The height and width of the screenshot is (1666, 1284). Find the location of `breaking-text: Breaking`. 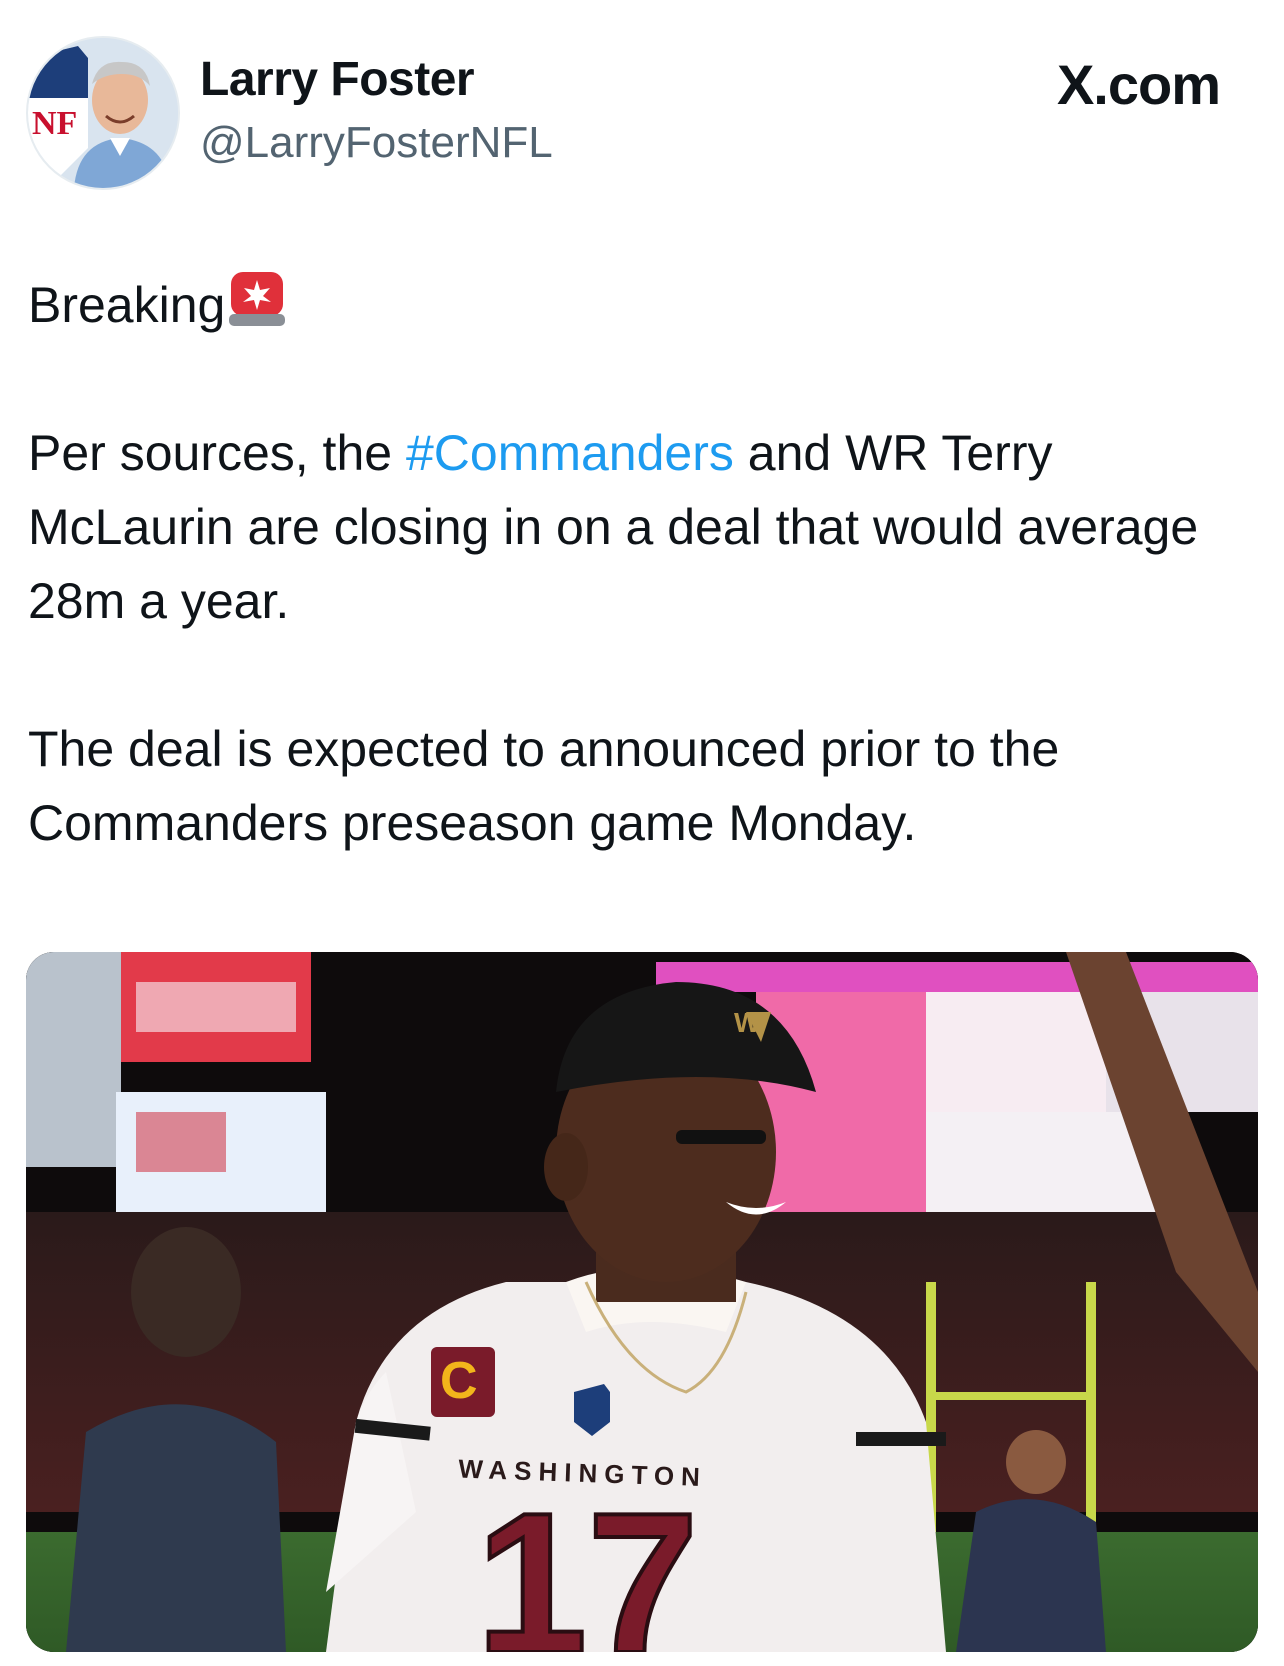

breaking-text: Breaking is located at coordinates (127, 305).